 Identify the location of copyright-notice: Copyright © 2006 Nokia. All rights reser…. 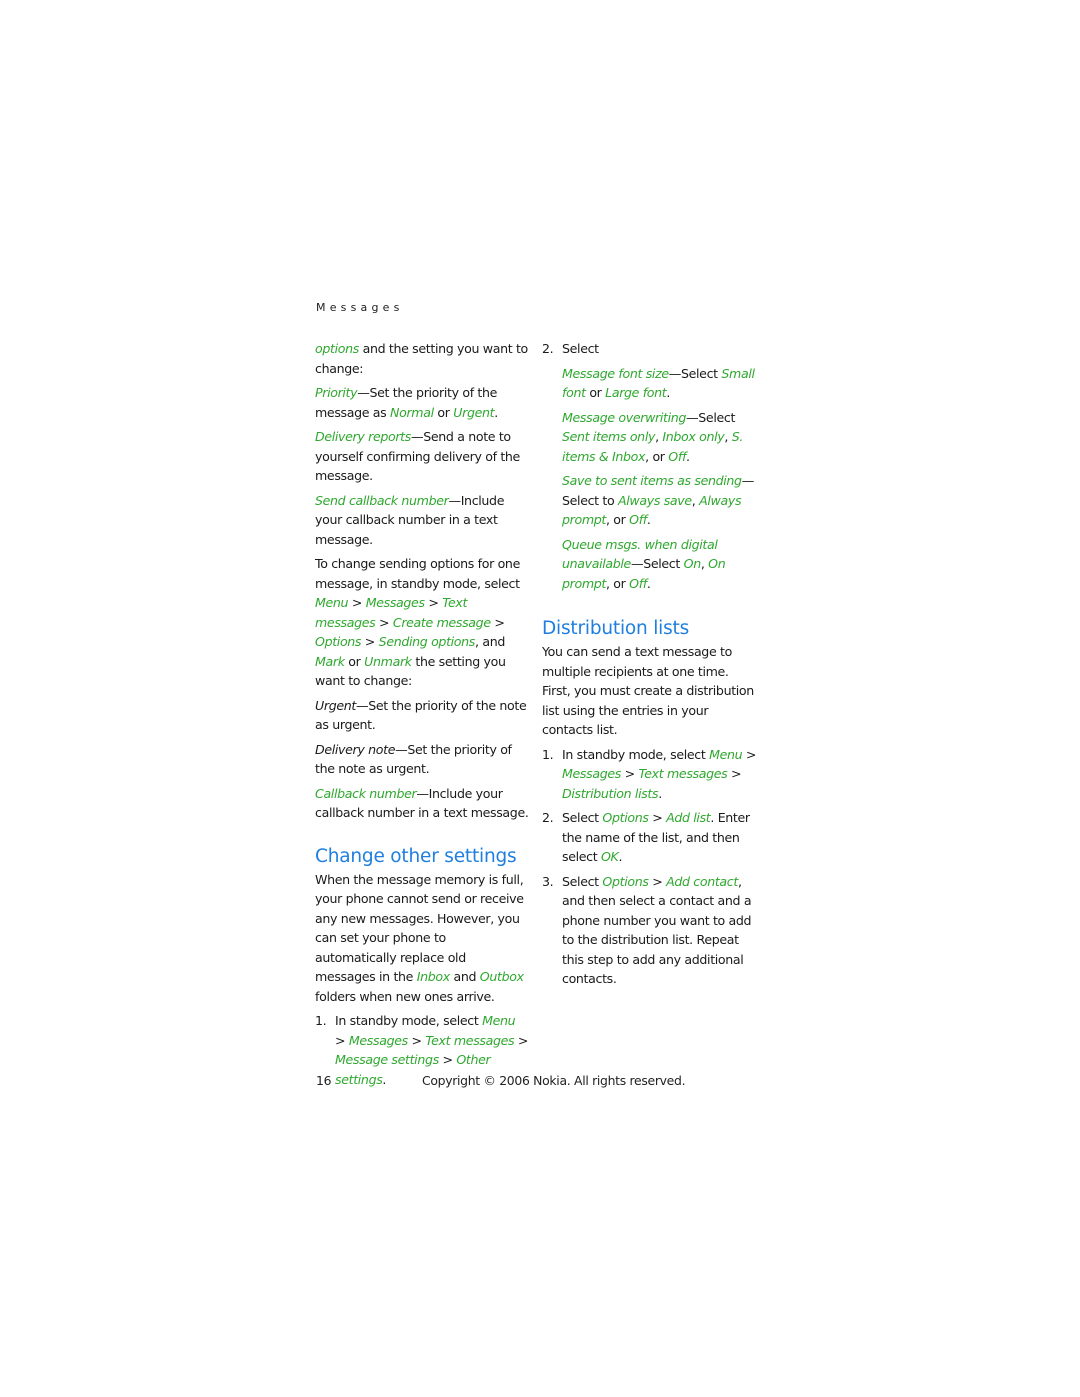
(554, 1080).